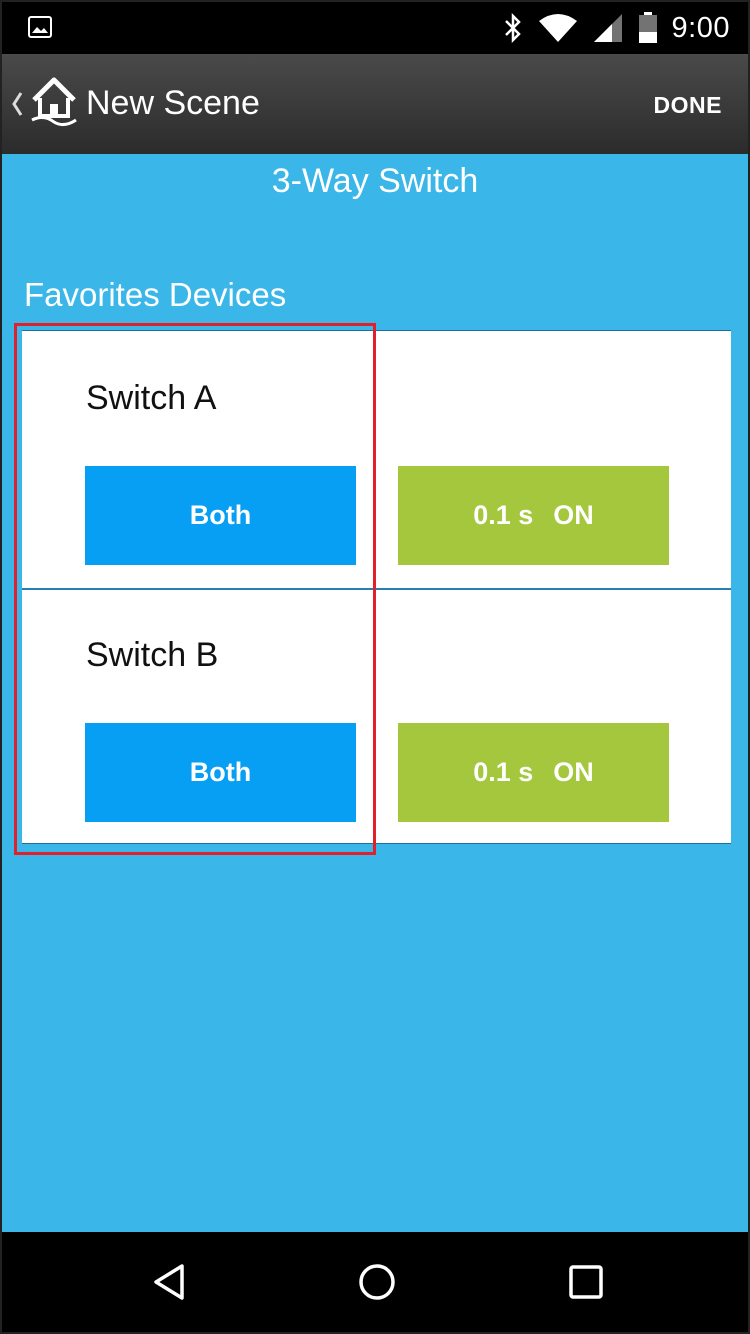  I want to click on device-name: Switch B, so click(152, 655).